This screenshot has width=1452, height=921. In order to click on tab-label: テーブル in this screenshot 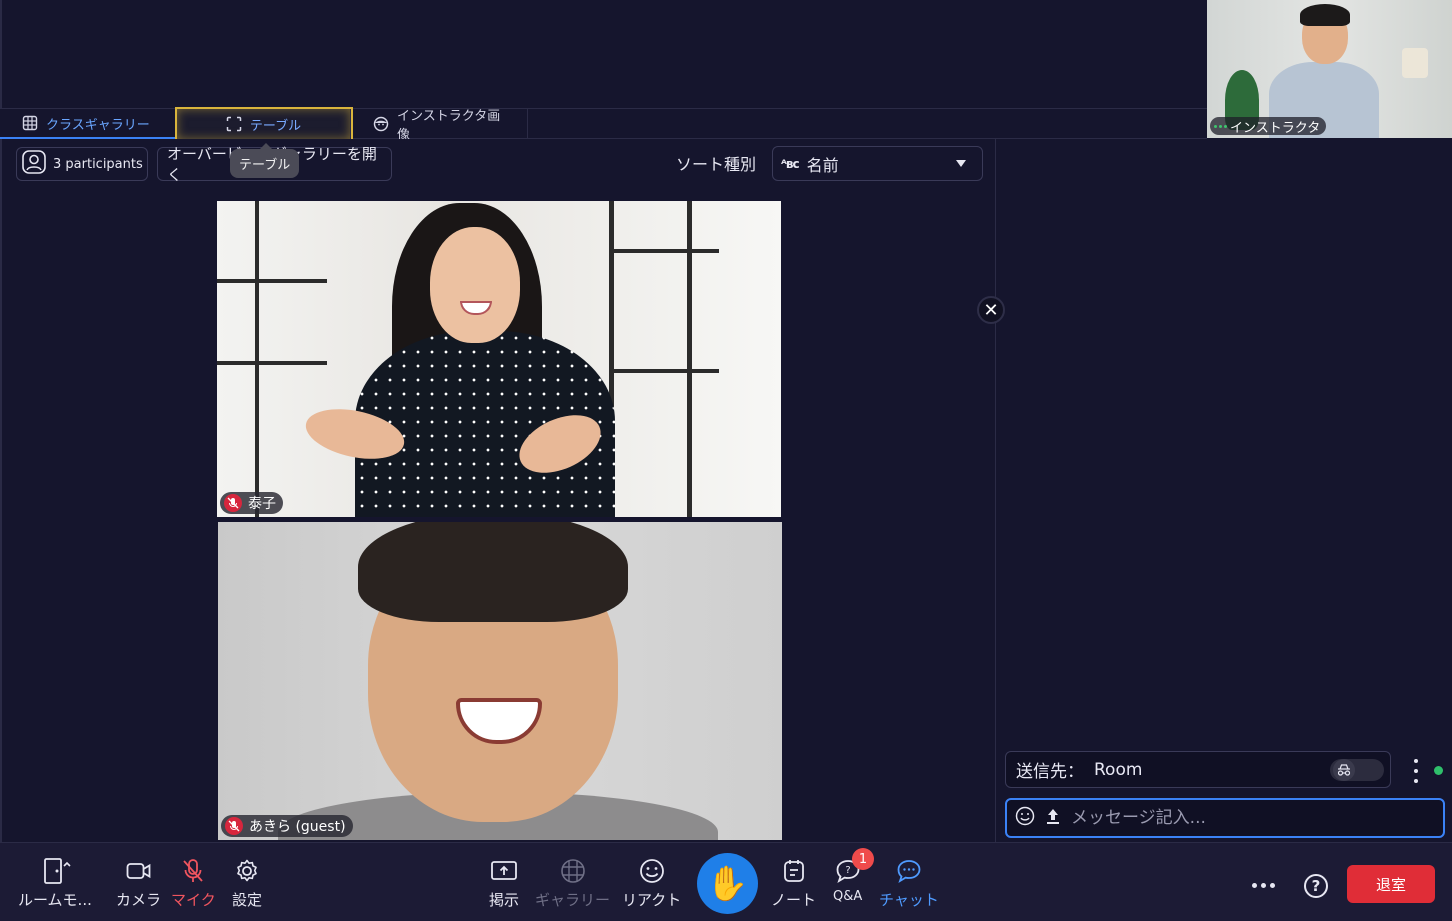, I will do `click(275, 126)`.